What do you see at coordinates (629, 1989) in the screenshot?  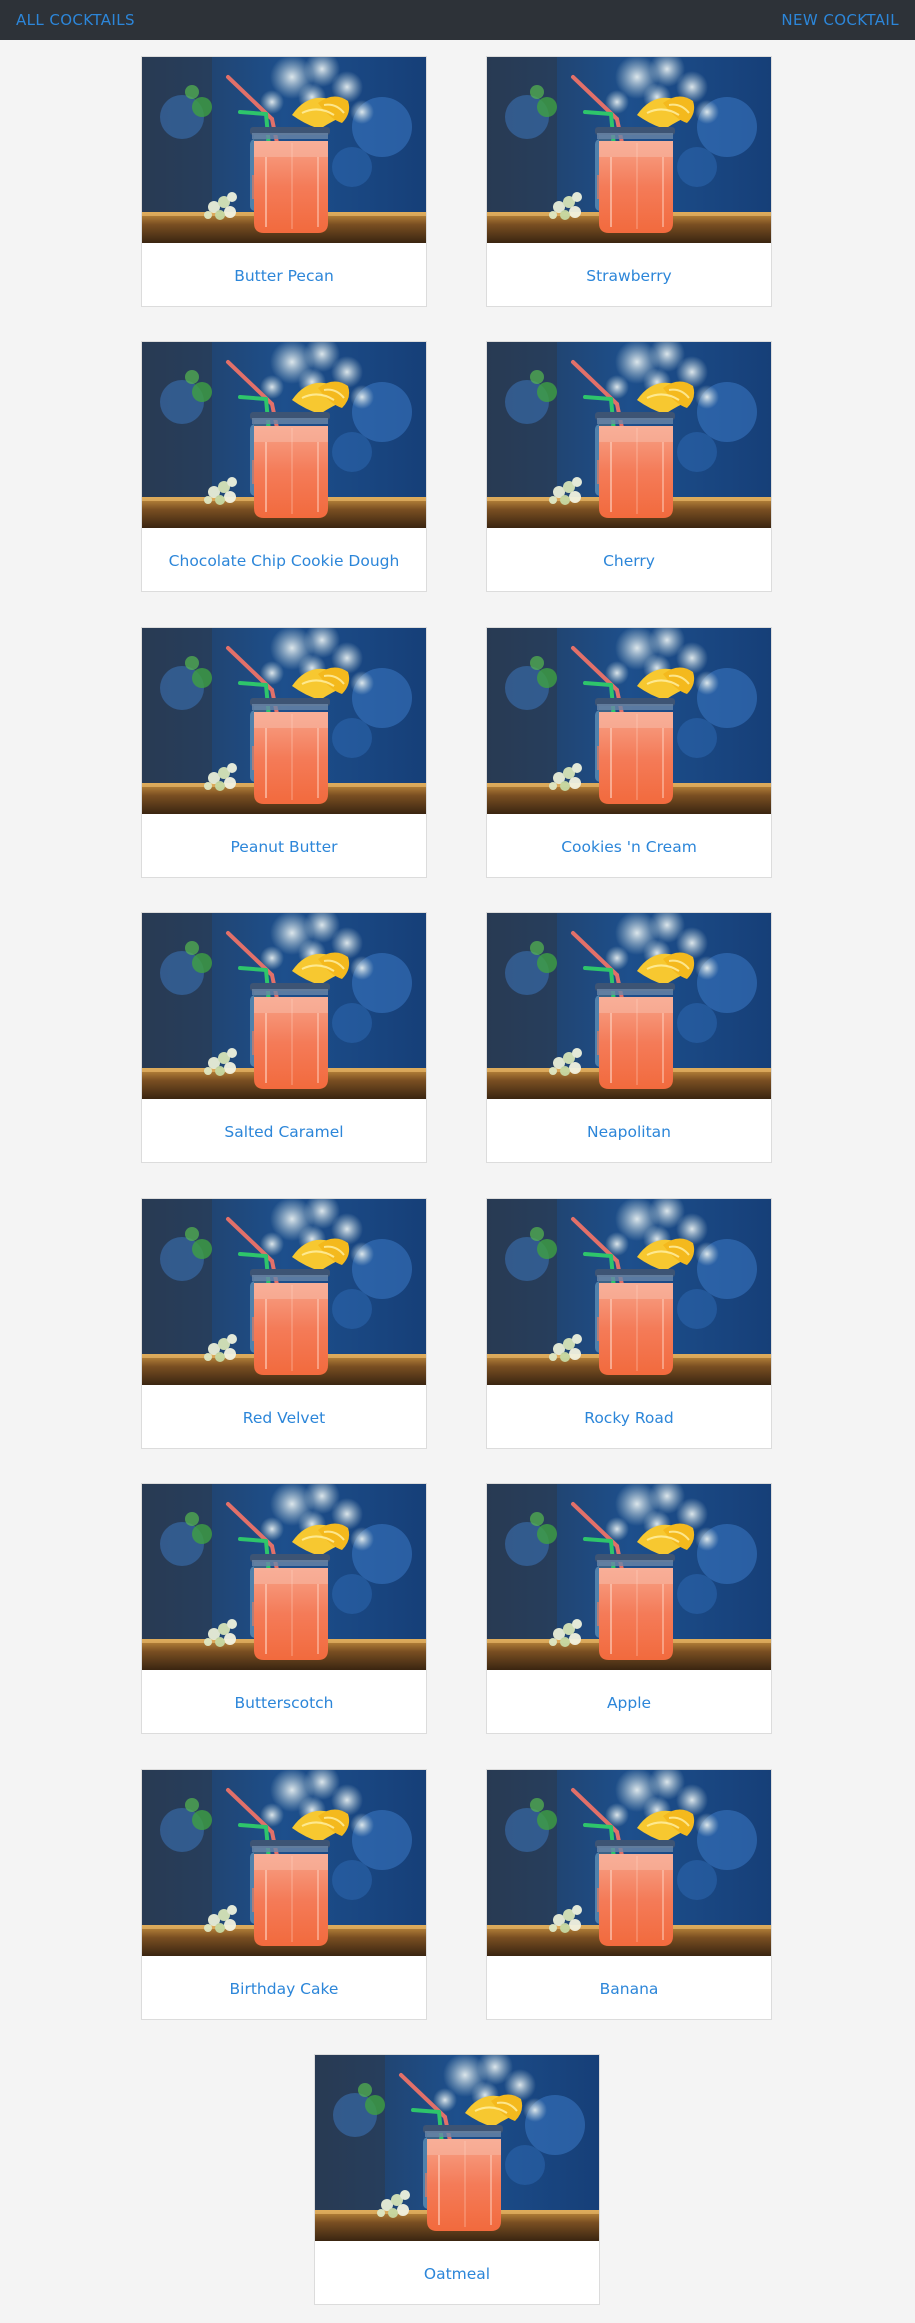 I see `cocktail-name: Banana` at bounding box center [629, 1989].